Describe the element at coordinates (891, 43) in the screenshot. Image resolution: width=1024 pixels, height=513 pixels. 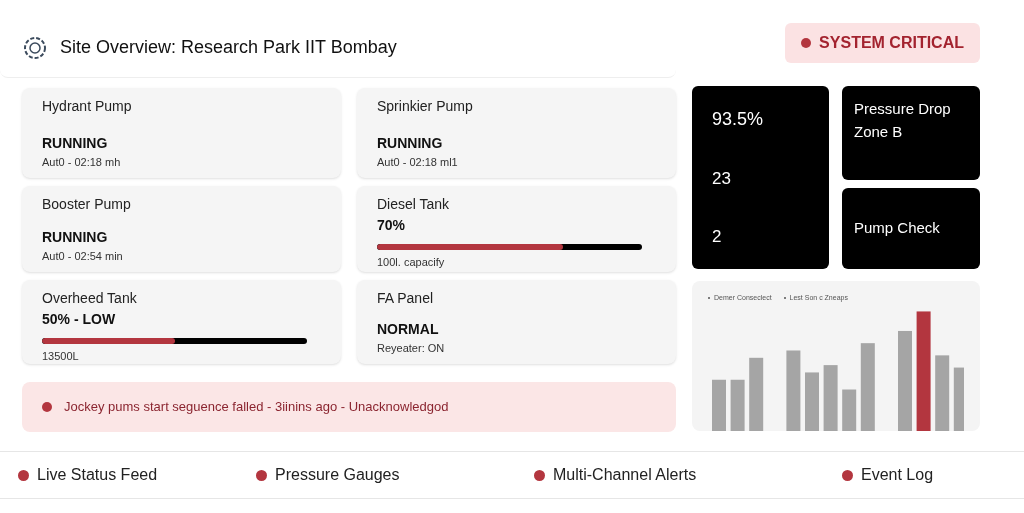
I see `badge-text: SYSTEM CRITICAL` at that location.